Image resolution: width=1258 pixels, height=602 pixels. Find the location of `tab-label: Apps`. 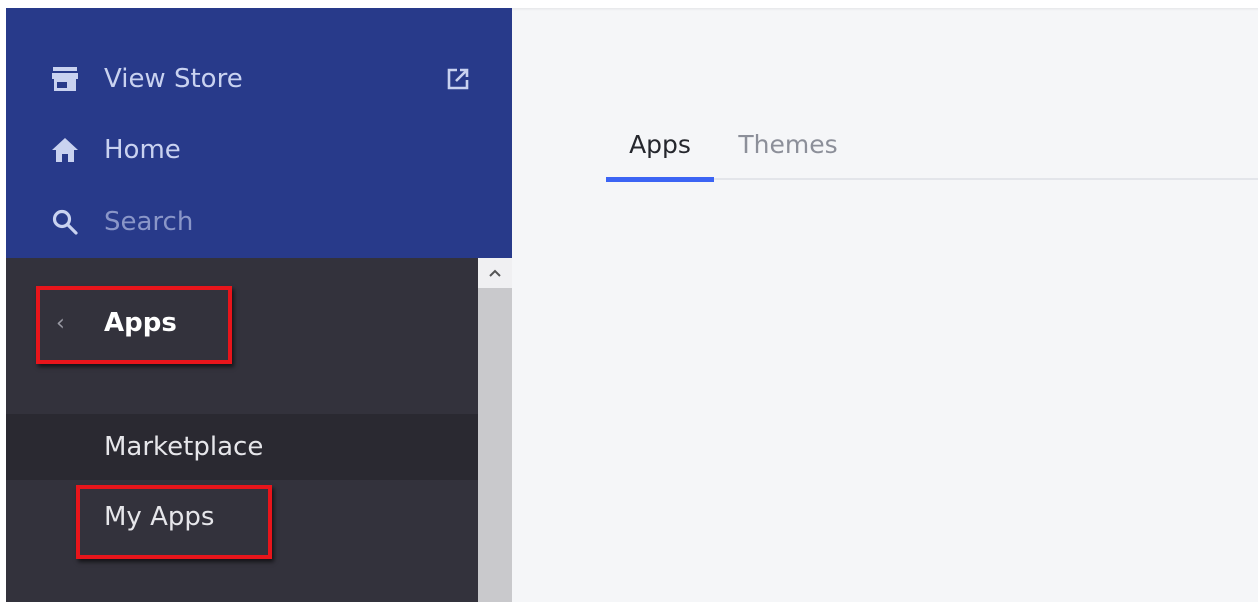

tab-label: Apps is located at coordinates (660, 144).